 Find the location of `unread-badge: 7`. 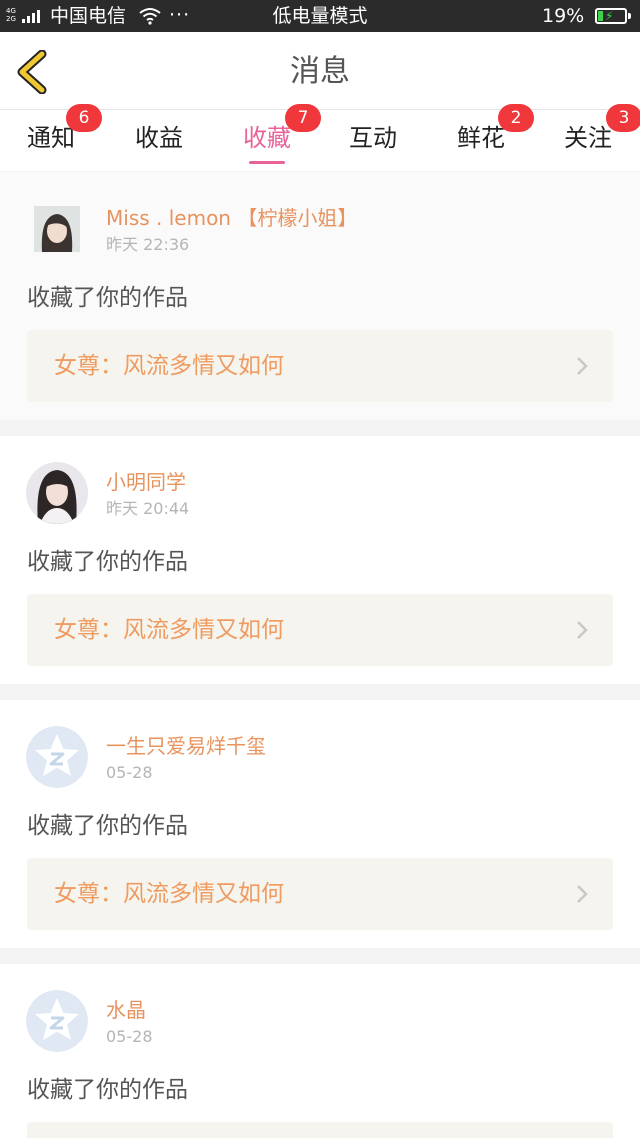

unread-badge: 7 is located at coordinates (303, 118).